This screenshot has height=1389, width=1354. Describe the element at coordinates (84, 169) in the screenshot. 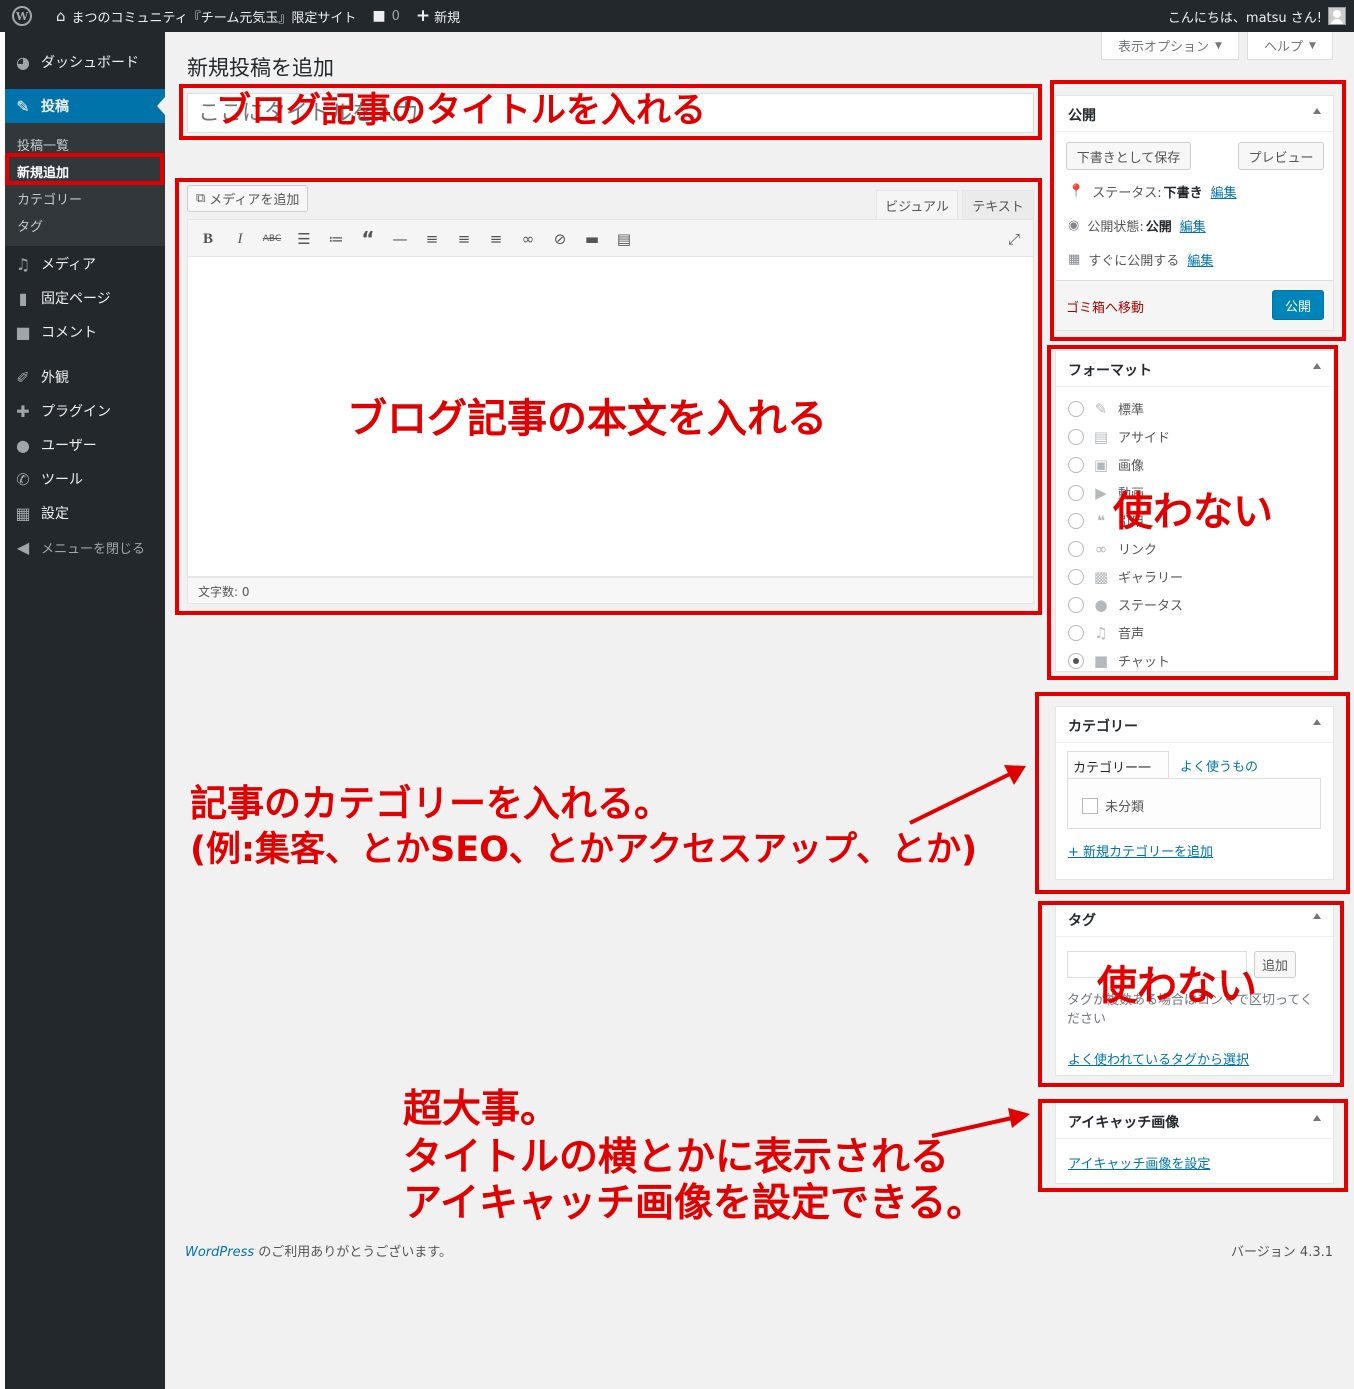

I see `annotation-box-add-new` at that location.